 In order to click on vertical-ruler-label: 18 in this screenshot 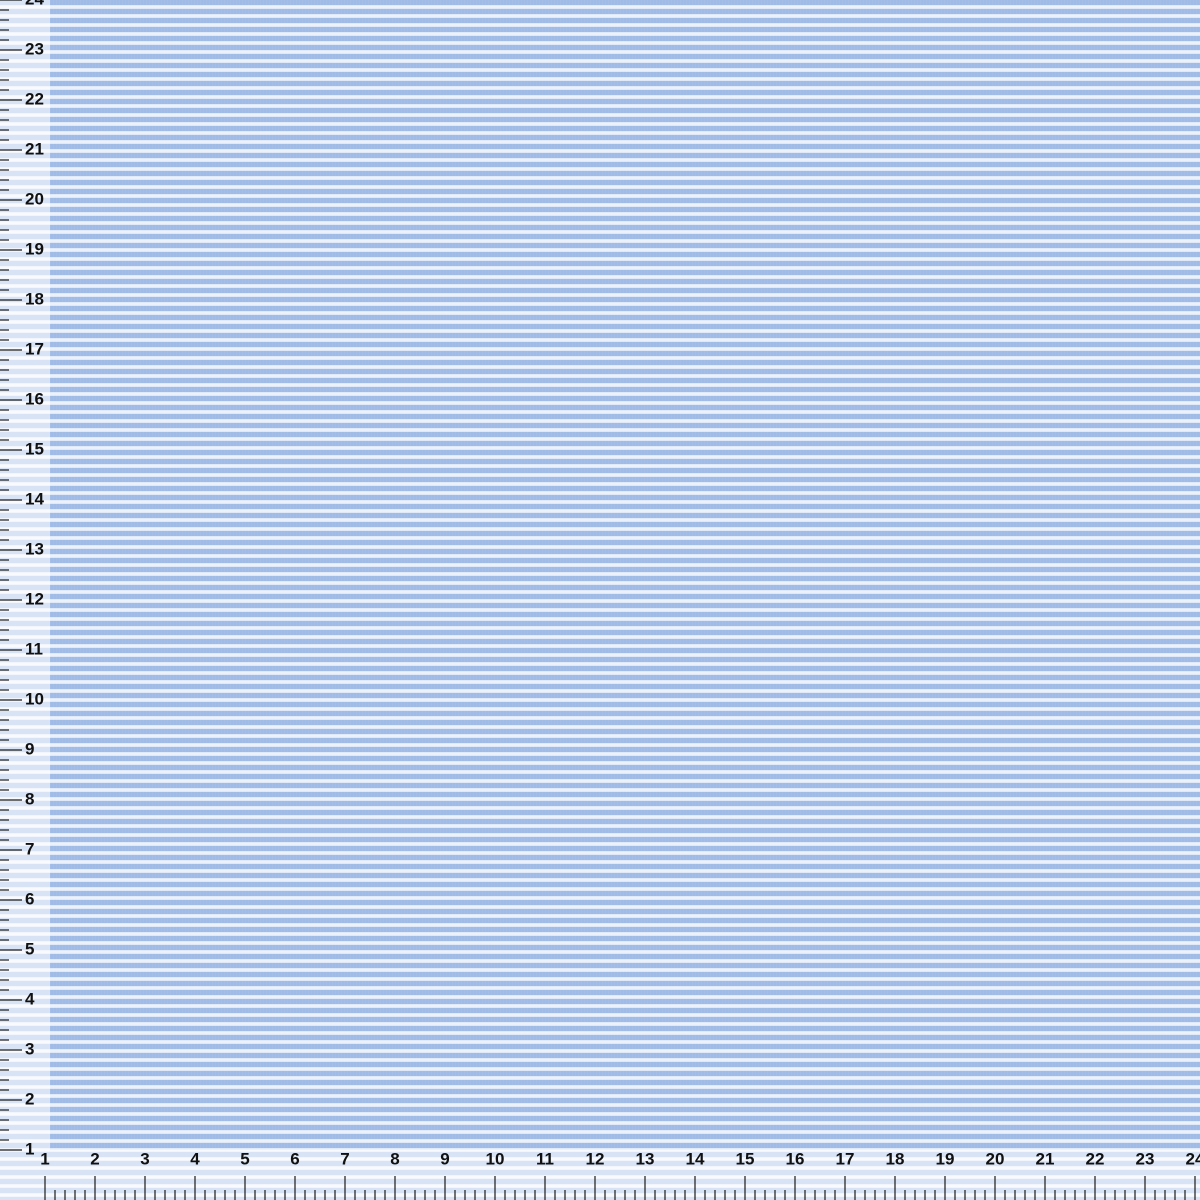, I will do `click(34, 298)`.